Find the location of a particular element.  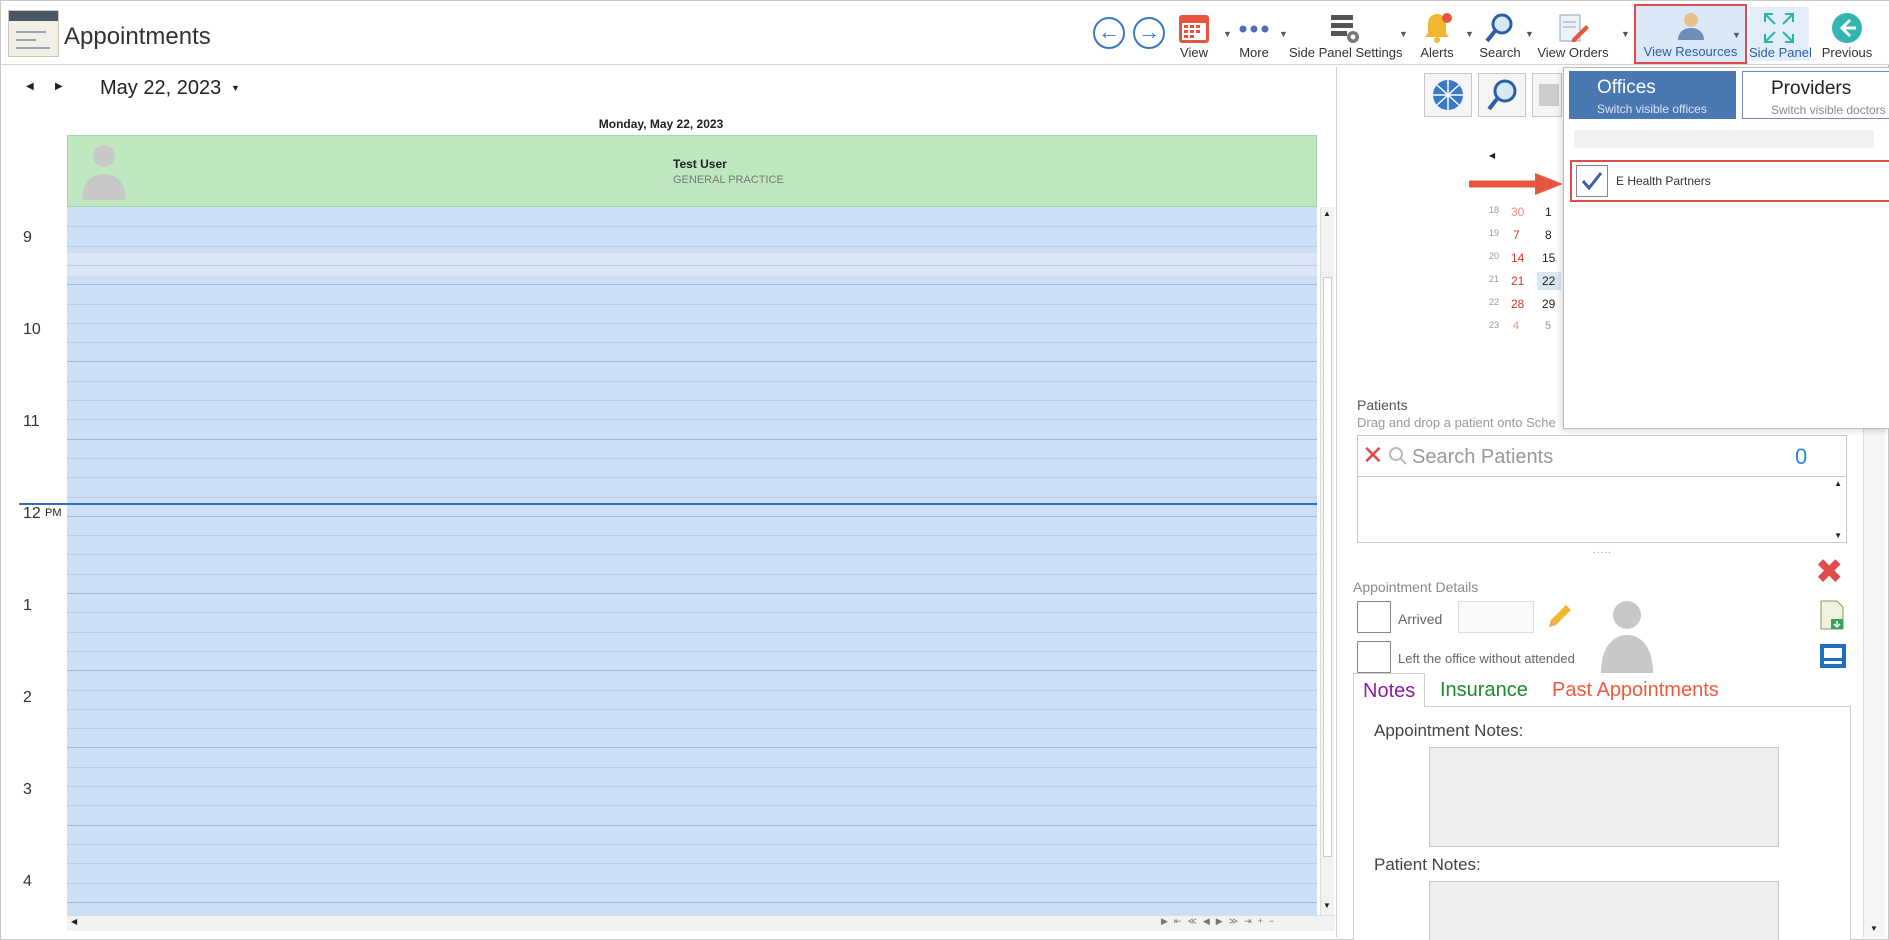

offices-tab-title: Offices is located at coordinates (1626, 87).